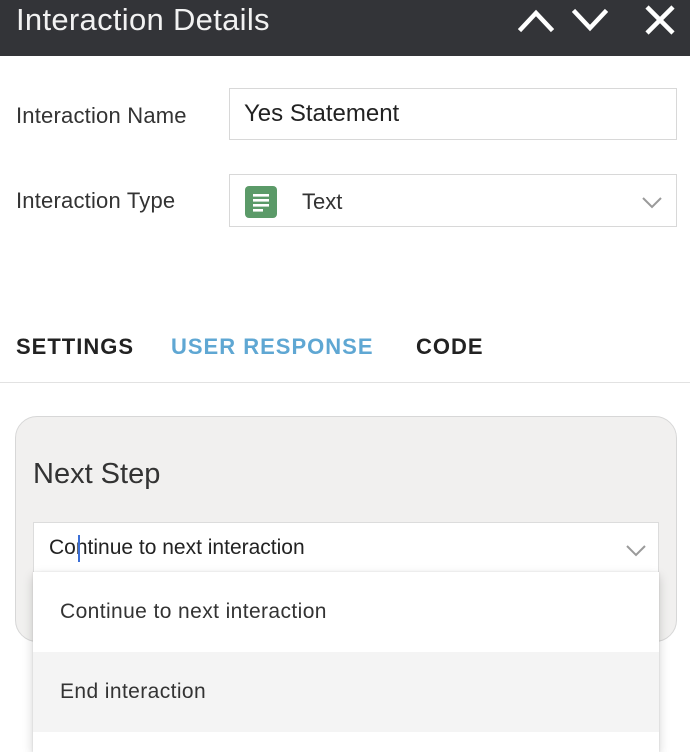 The image size is (690, 752). Describe the element at coordinates (97, 474) in the screenshot. I see `next-step-title: Next Step` at that location.